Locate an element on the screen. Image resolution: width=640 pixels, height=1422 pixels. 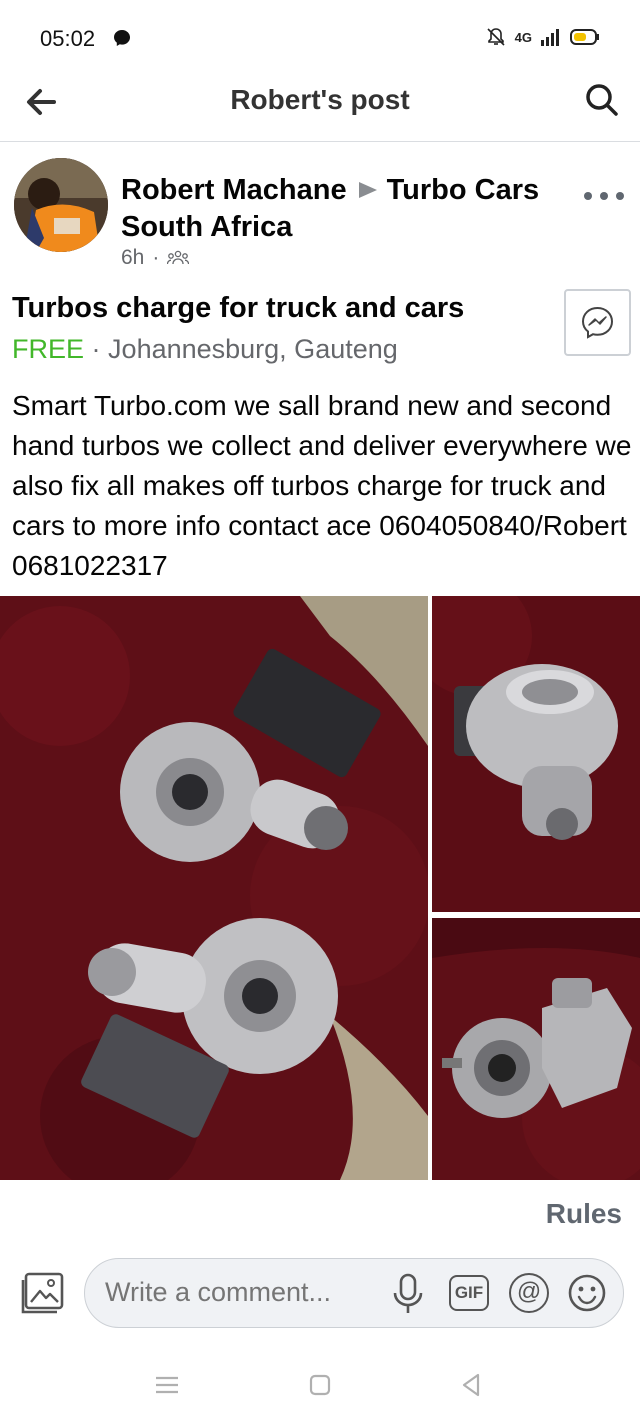
comment-box: GIF @ is located at coordinates (354, 1293).